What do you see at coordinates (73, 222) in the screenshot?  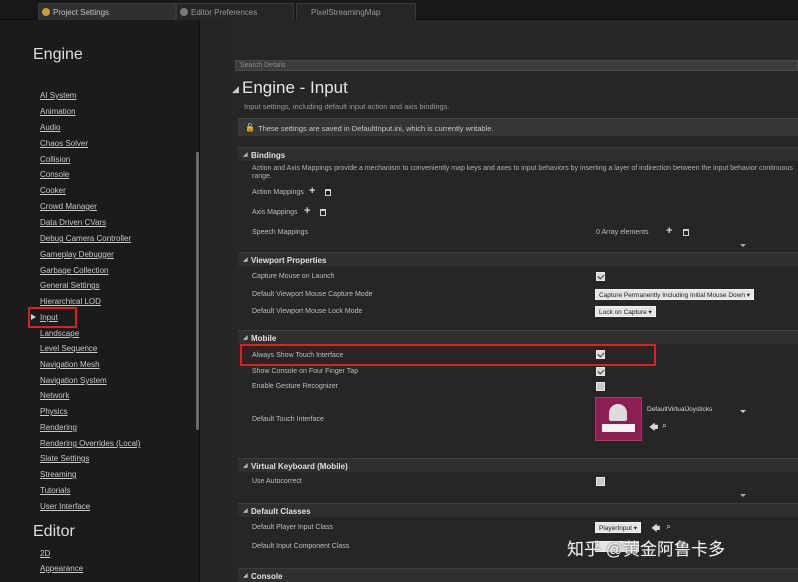 I see `sidebar-item-data-driven-cvars: Data Driven CVars` at bounding box center [73, 222].